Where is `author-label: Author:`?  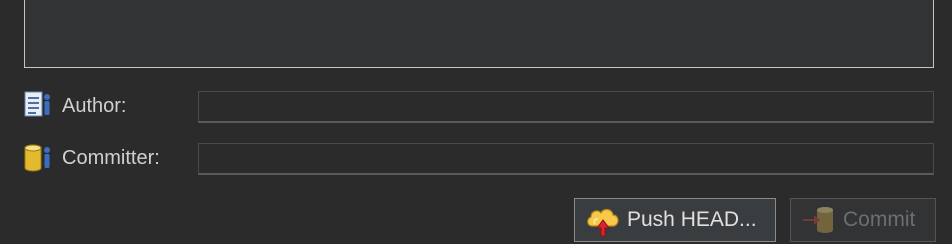 author-label: Author: is located at coordinates (94, 106).